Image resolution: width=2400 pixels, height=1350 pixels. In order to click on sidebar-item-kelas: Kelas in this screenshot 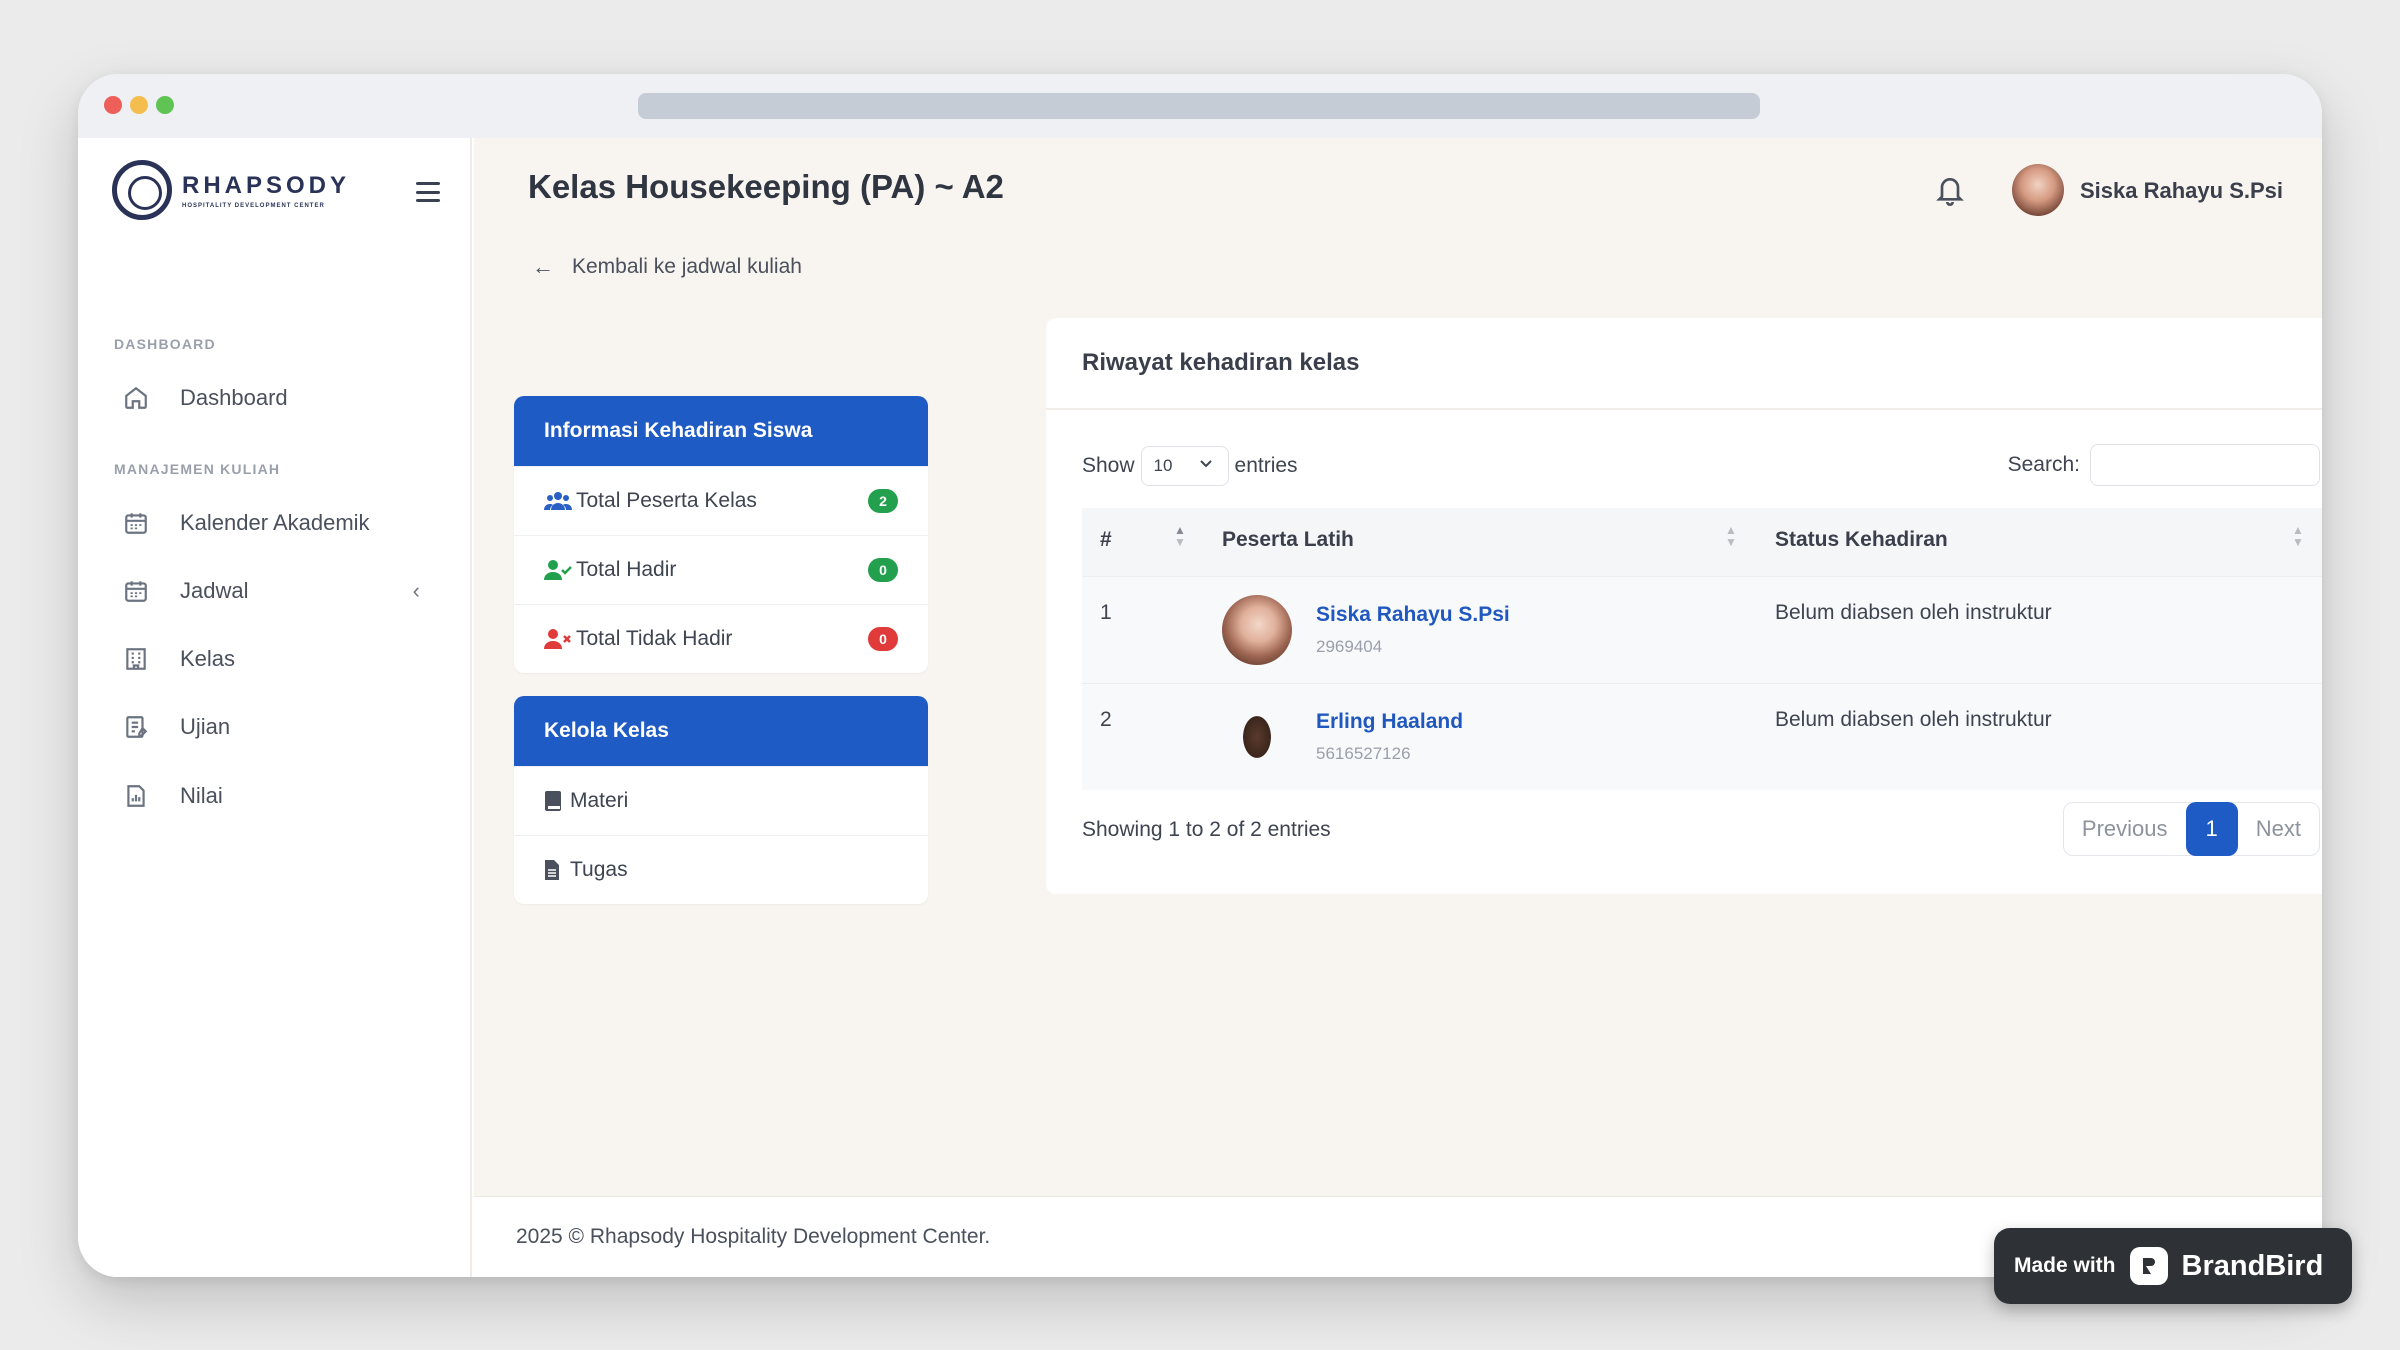, I will do `click(277, 659)`.